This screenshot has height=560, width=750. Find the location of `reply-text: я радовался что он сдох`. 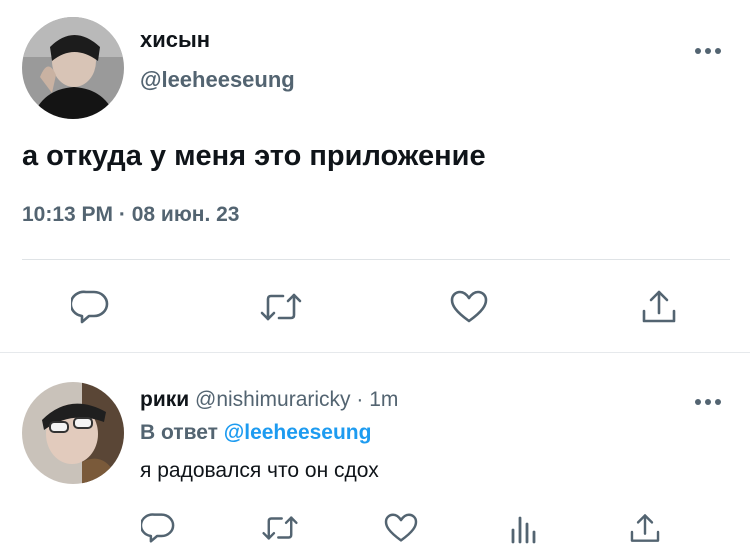

reply-text: я радовался что он сдох is located at coordinates (259, 470).